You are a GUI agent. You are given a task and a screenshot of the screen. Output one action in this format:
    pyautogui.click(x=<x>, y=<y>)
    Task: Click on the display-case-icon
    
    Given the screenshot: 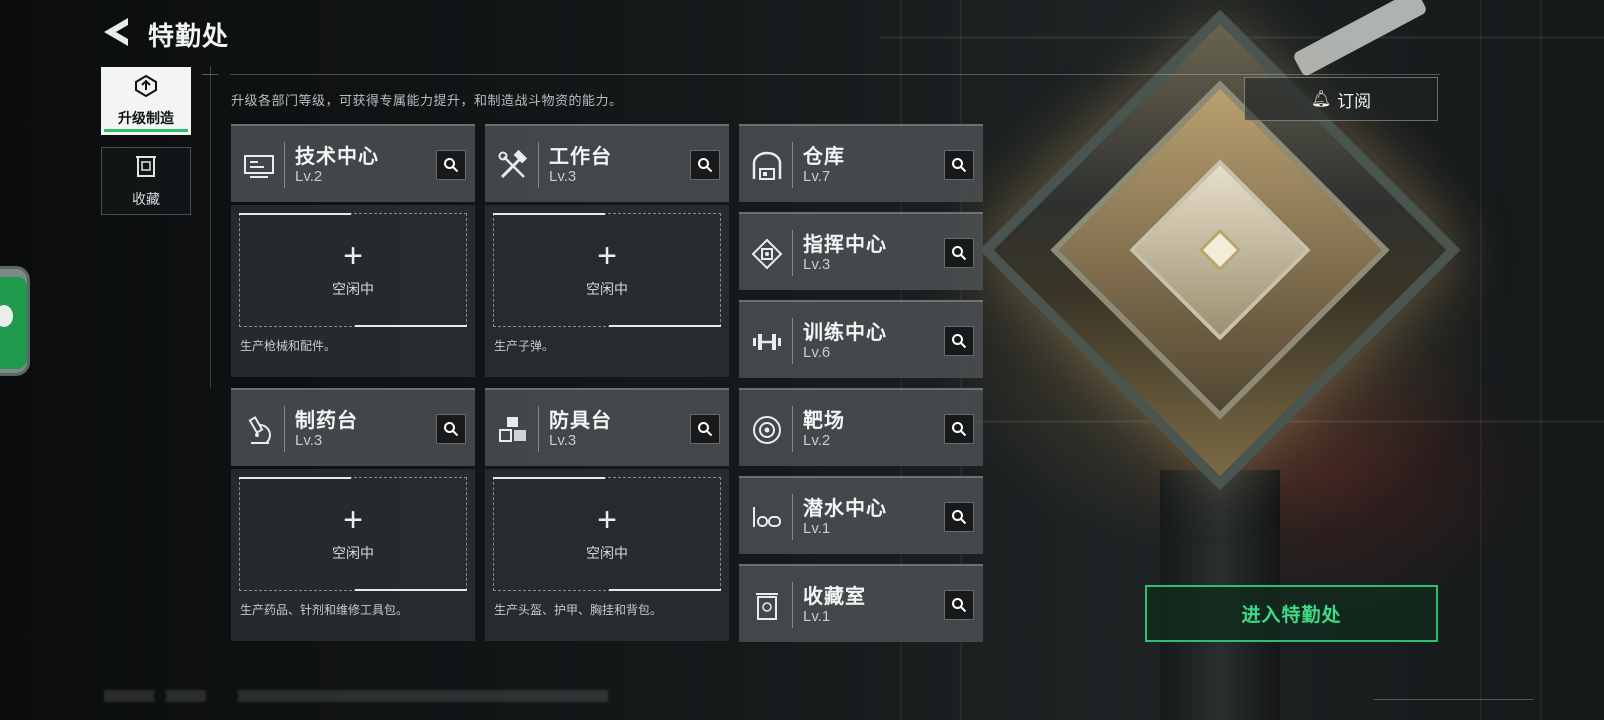 What is the action you would take?
    pyautogui.click(x=767, y=606)
    